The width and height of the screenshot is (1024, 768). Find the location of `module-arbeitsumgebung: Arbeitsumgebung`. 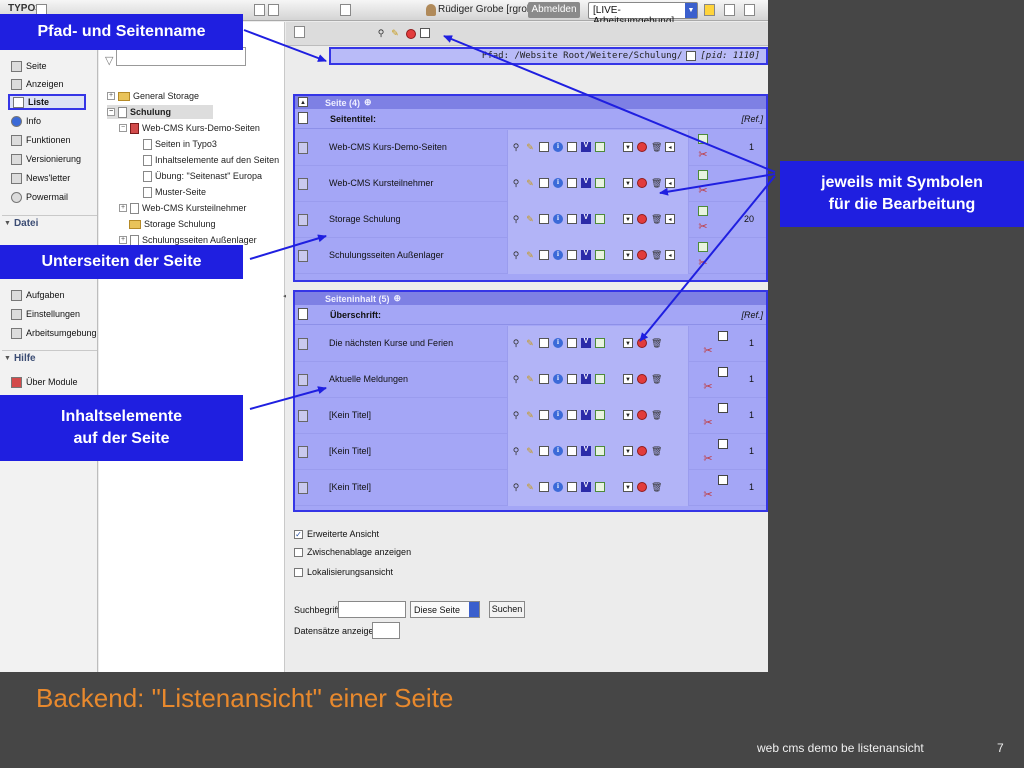

module-arbeitsumgebung: Arbeitsumgebung is located at coordinates (54, 333).